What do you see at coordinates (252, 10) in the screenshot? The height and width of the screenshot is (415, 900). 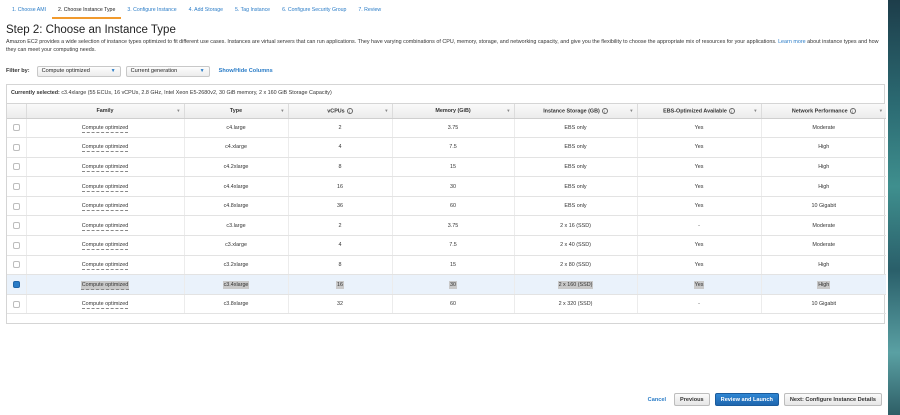 I see `wizard-tab-tag-instance: 5. Tag Instance` at bounding box center [252, 10].